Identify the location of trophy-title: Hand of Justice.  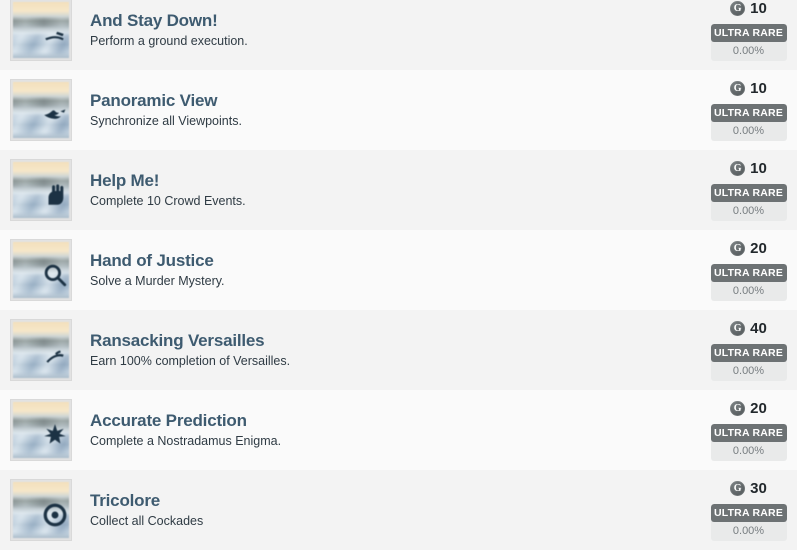
(392, 261).